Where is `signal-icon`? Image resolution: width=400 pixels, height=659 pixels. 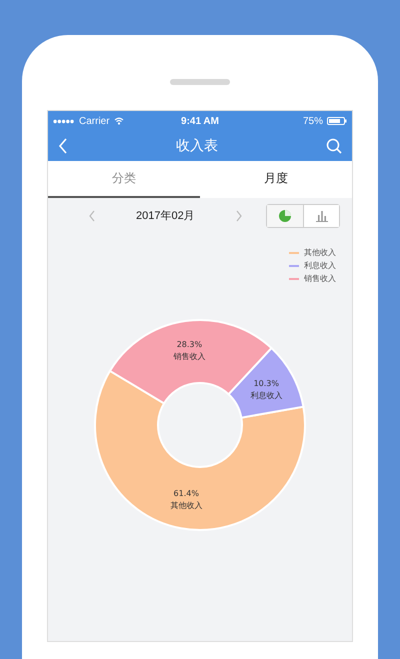
signal-icon is located at coordinates (64, 121).